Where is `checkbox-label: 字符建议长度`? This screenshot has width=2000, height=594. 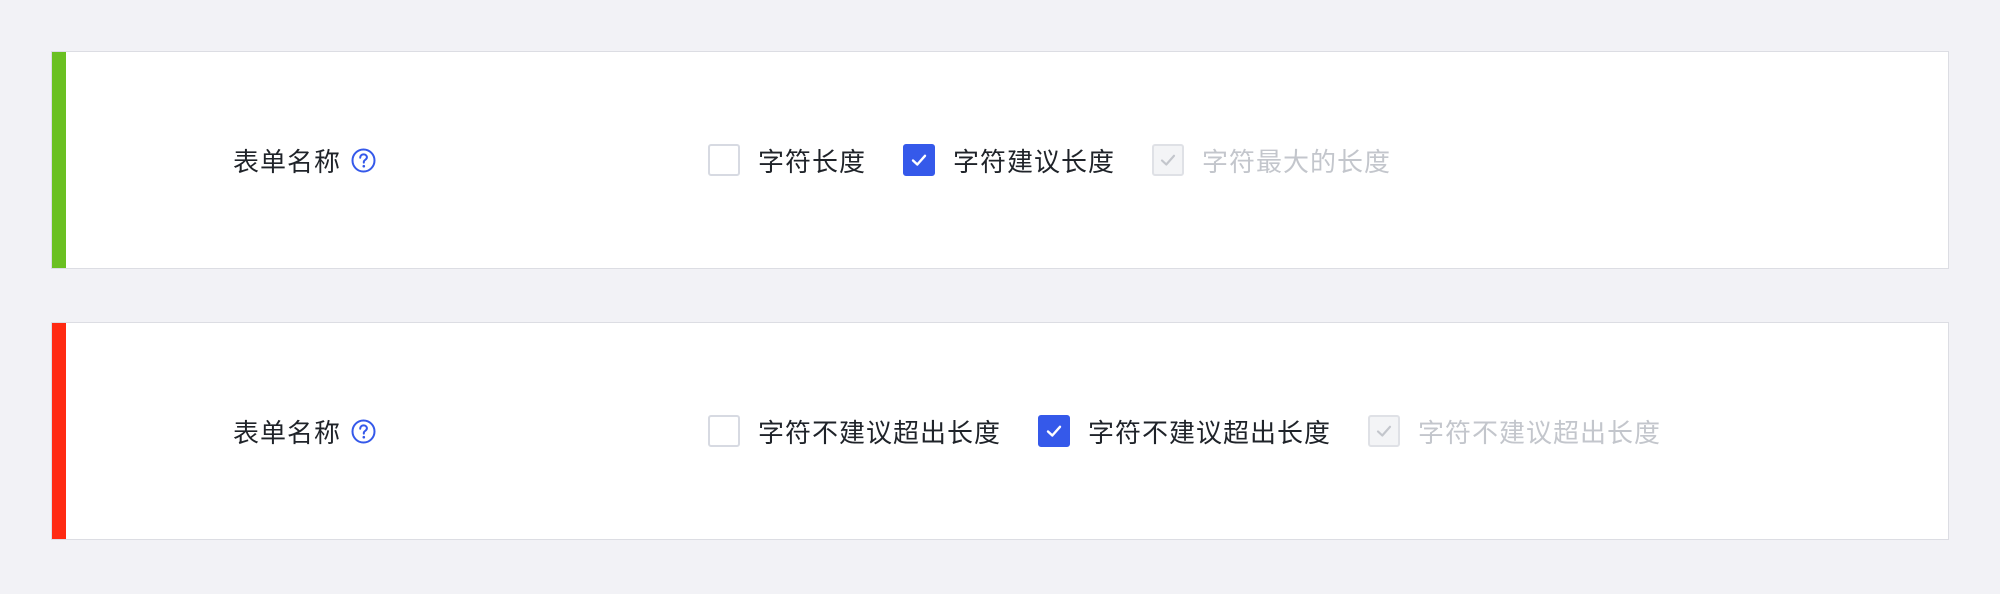 checkbox-label: 字符建议长度 is located at coordinates (1034, 162).